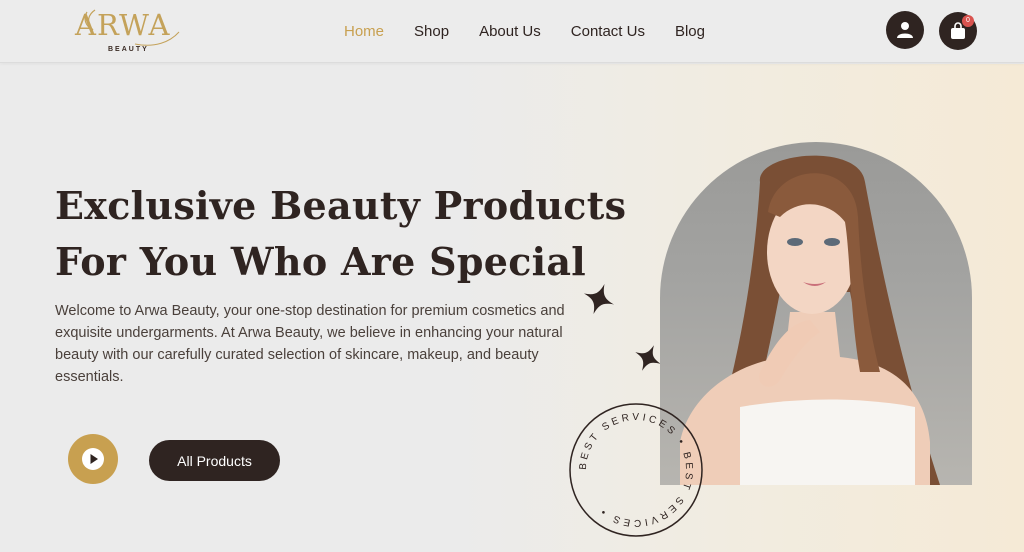 The height and width of the screenshot is (552, 1024). I want to click on nav-contact-us: Contact Us, so click(608, 31).